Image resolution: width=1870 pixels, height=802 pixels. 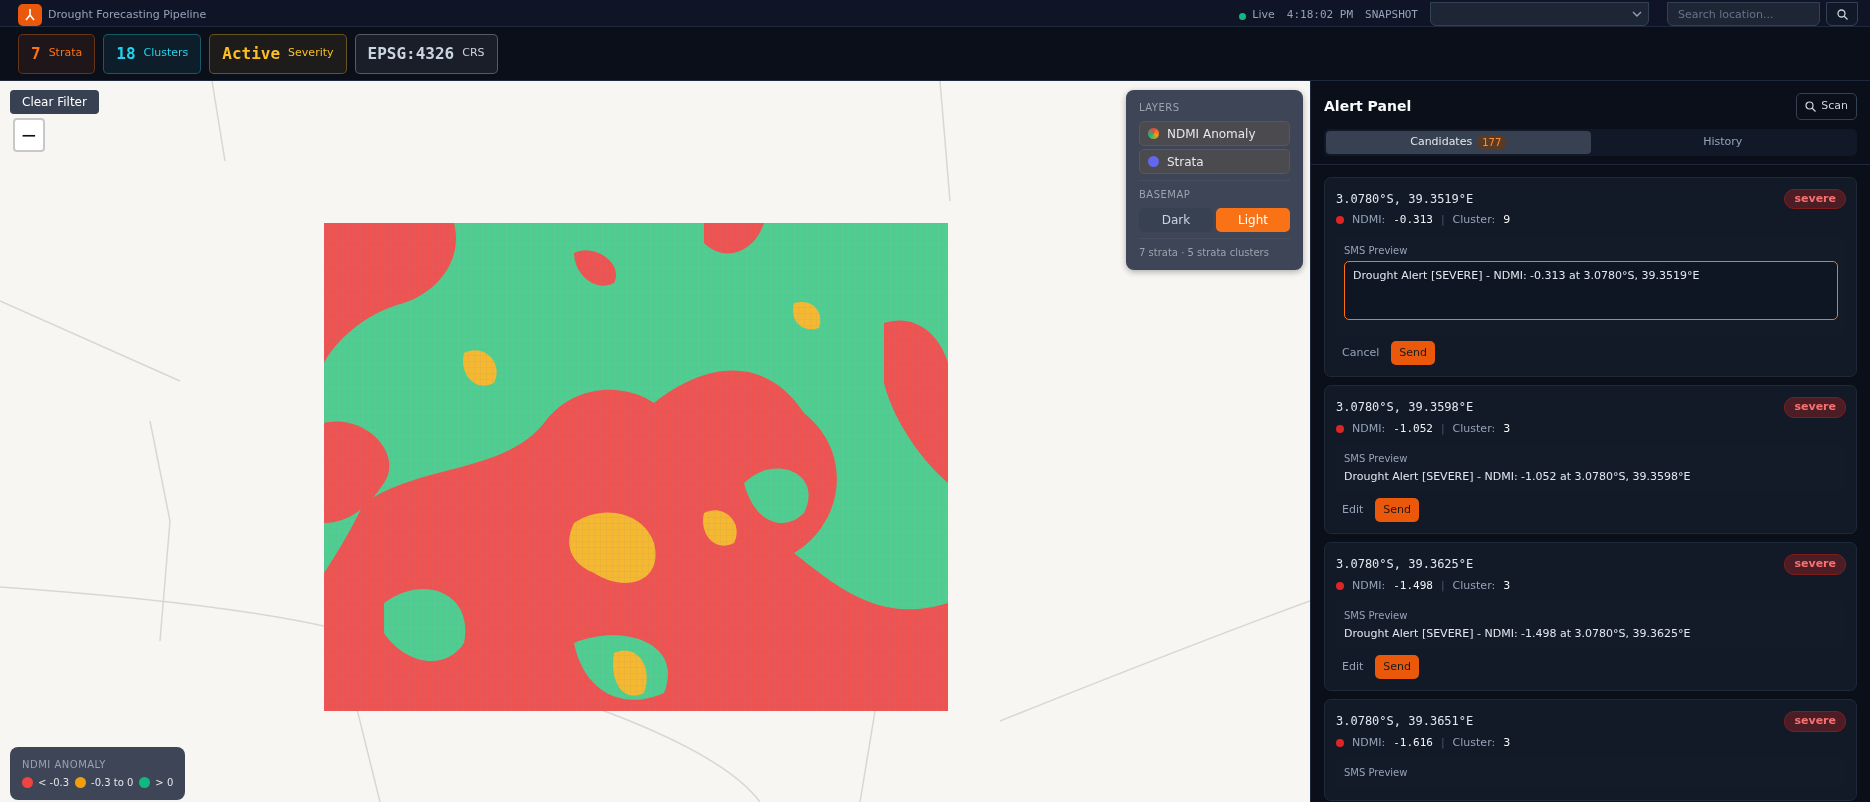 What do you see at coordinates (1368, 106) in the screenshot?
I see `panel-title: Alert Panel` at bounding box center [1368, 106].